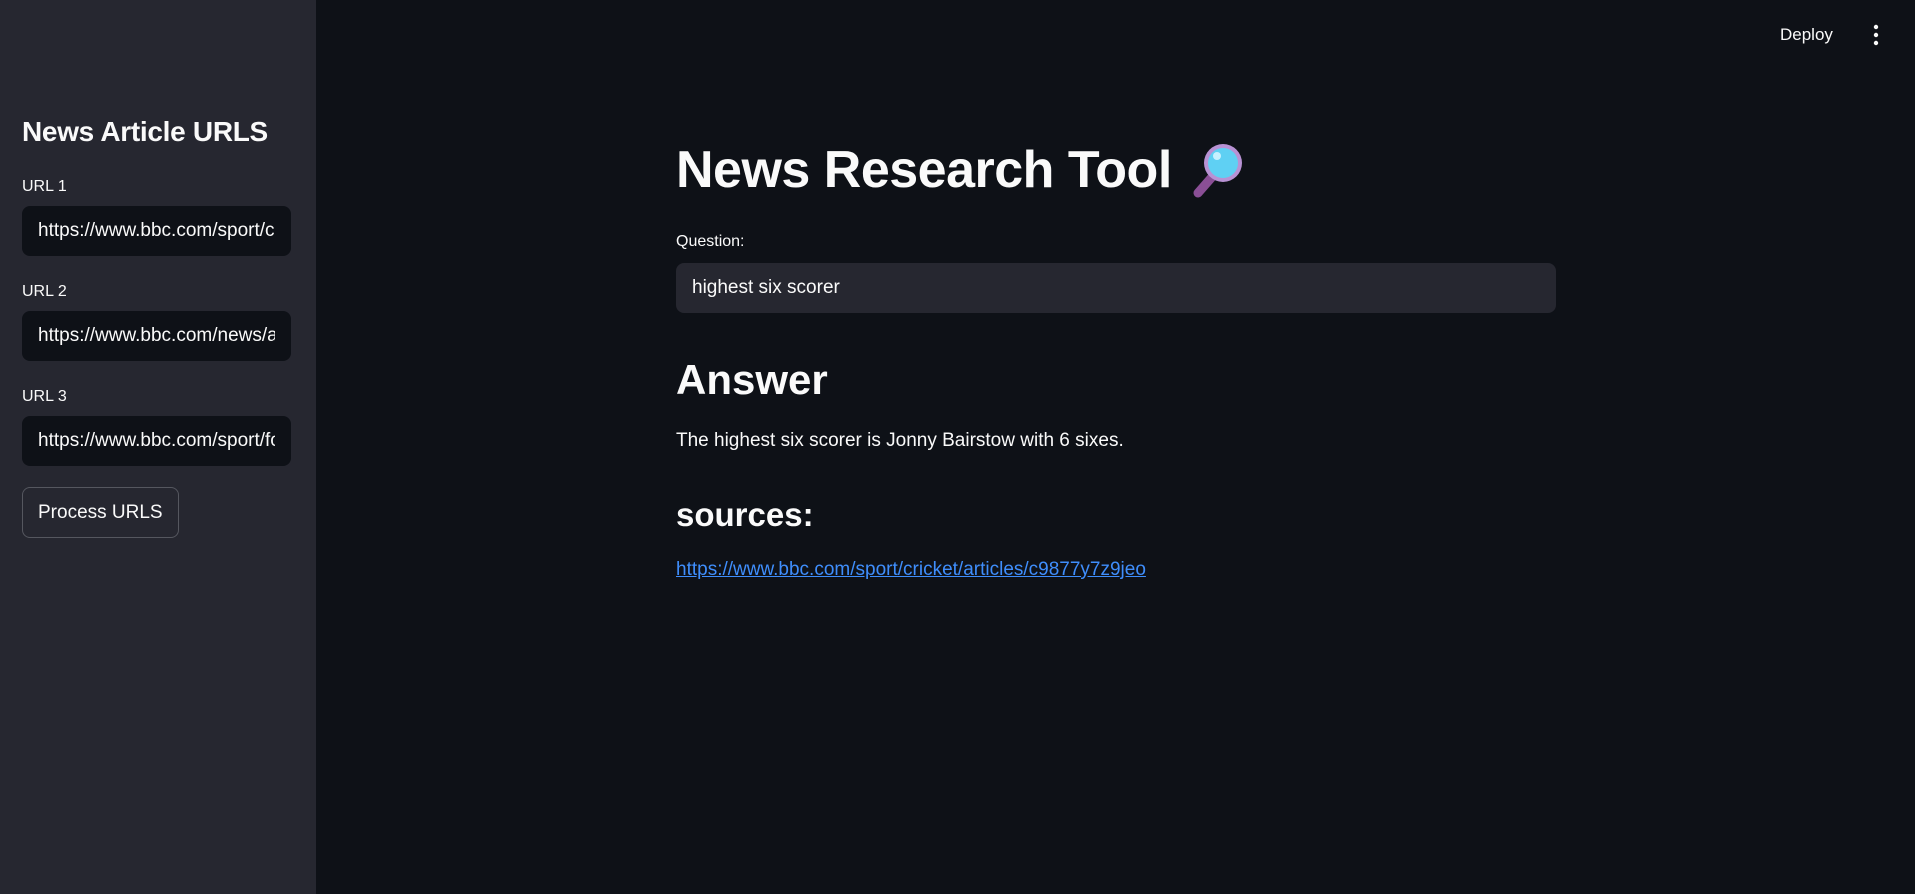  I want to click on question-input, so click(1116, 288).